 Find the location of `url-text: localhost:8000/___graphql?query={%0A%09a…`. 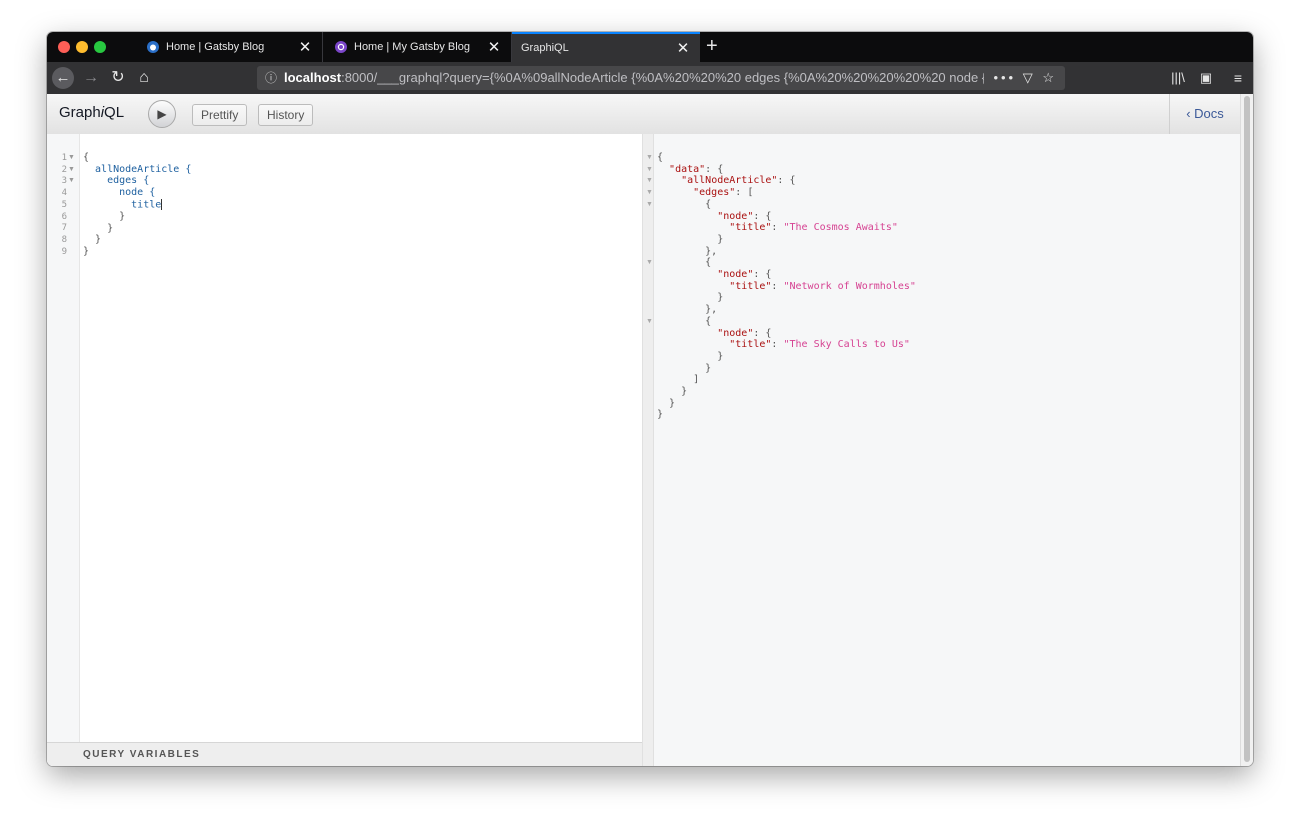

url-text: localhost:8000/___graphql?query={%0A%09a… is located at coordinates (634, 78).